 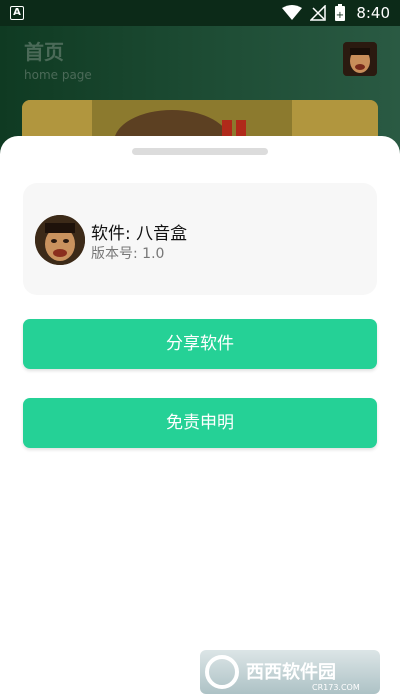 What do you see at coordinates (200, 423) in the screenshot?
I see `disclaimer-button: 免责申明` at bounding box center [200, 423].